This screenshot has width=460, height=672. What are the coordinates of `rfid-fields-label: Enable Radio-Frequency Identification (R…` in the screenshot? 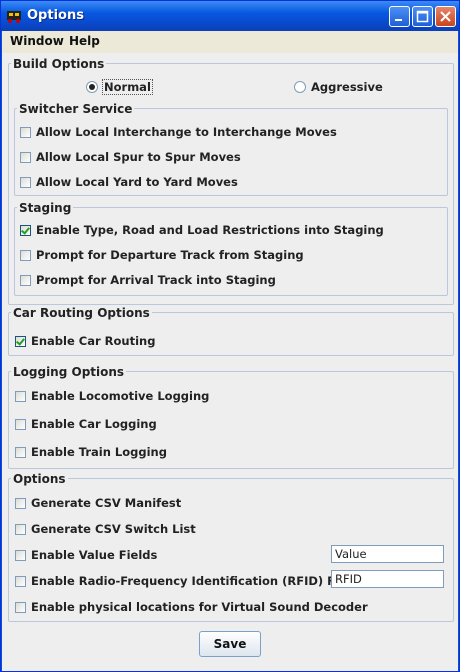 It's located at (198, 581).